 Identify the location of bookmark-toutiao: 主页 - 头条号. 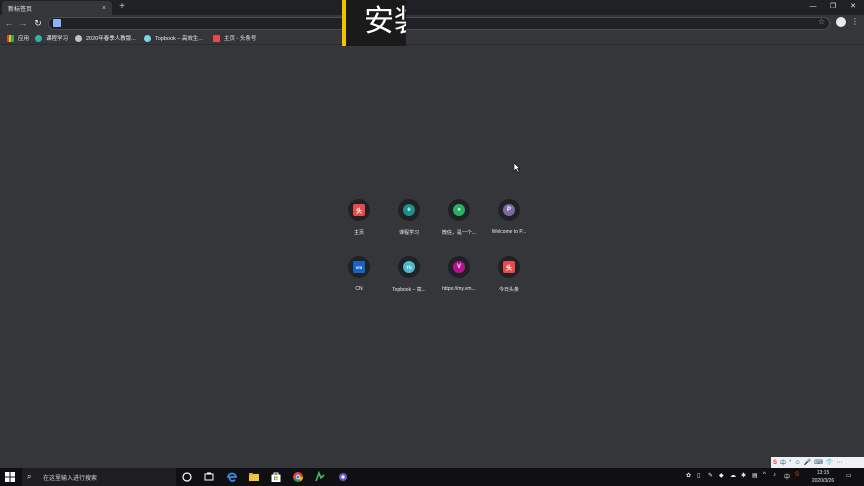
(234, 38).